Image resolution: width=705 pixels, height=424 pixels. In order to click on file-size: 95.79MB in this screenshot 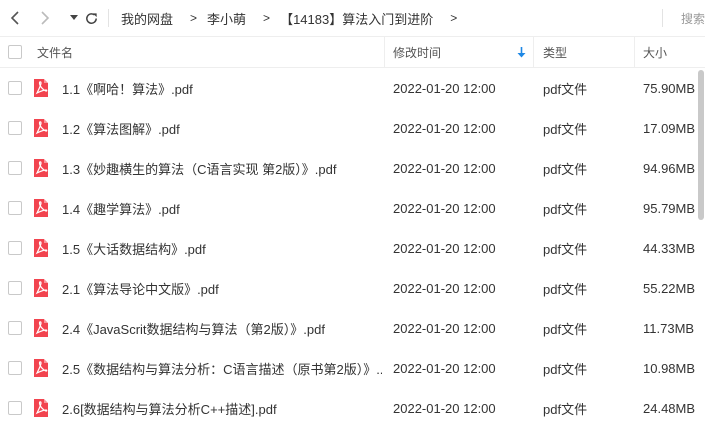, I will do `click(669, 208)`.